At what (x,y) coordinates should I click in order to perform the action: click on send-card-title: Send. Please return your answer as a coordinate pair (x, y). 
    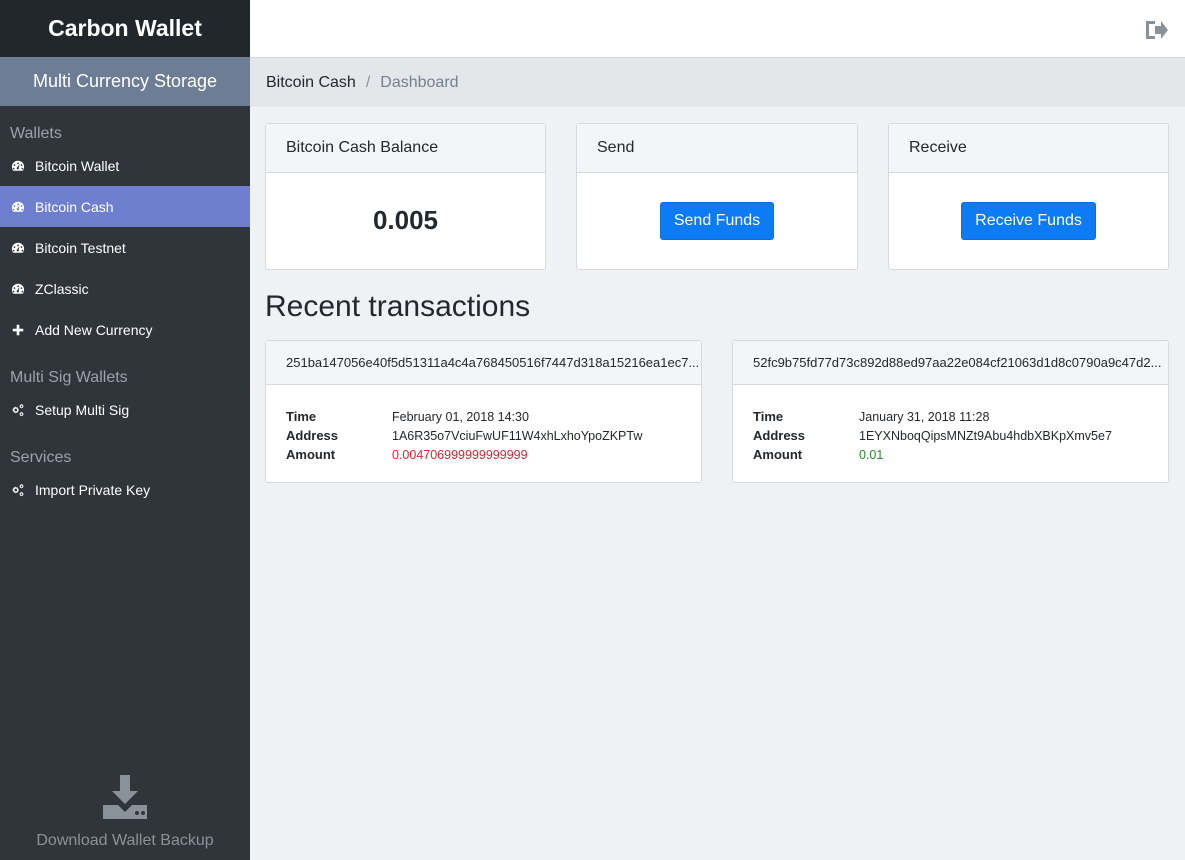
    Looking at the image, I should click on (717, 148).